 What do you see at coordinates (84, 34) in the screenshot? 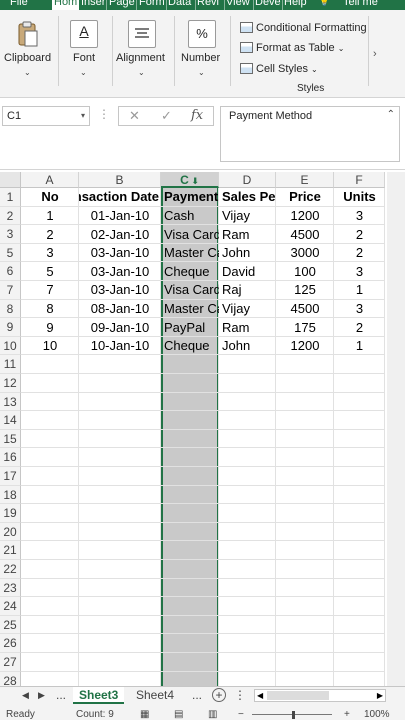
I see `font-icon: A` at bounding box center [84, 34].